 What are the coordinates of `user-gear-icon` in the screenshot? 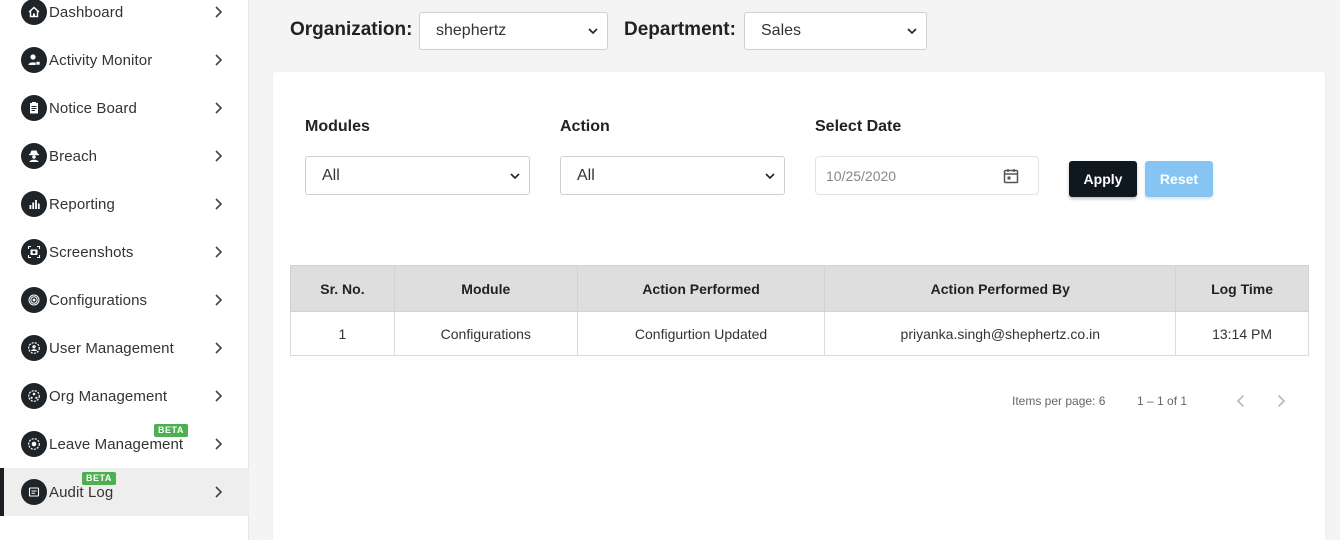 It's located at (34, 348).